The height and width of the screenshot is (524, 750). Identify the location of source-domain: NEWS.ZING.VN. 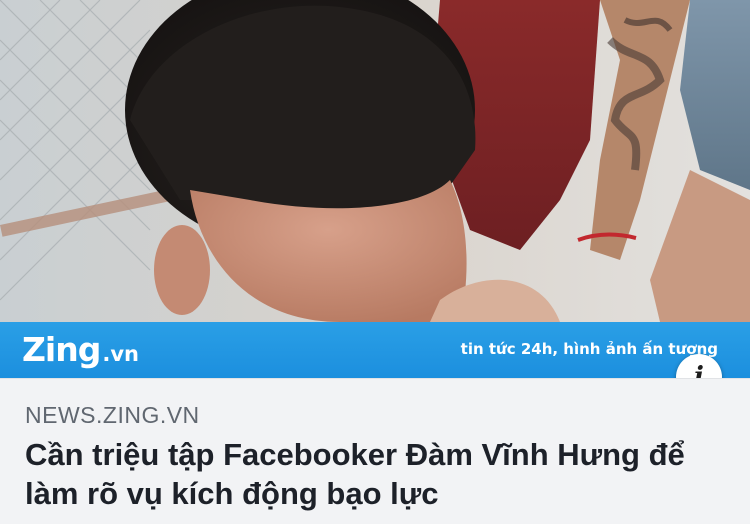
(112, 415).